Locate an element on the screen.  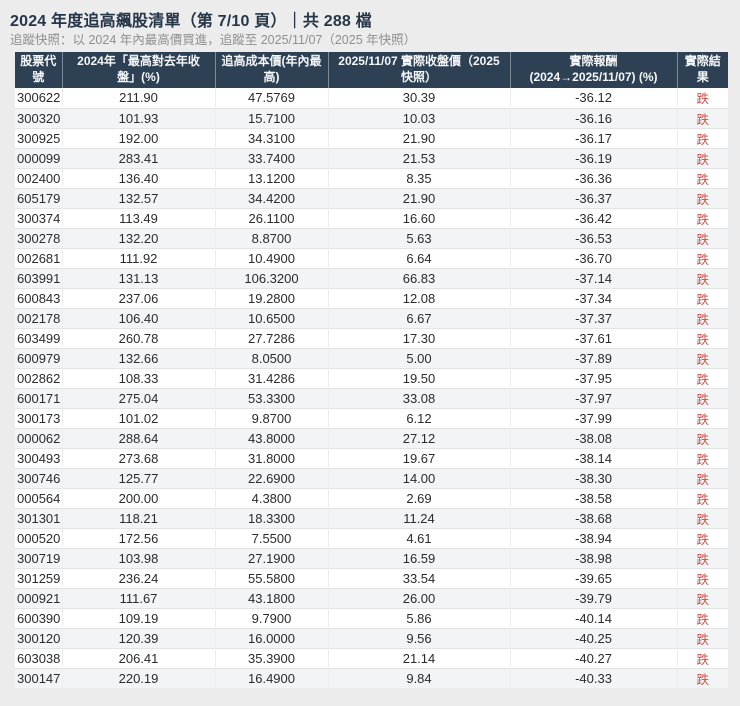
cell-chase-cost-price: 19.2800 is located at coordinates (271, 297).